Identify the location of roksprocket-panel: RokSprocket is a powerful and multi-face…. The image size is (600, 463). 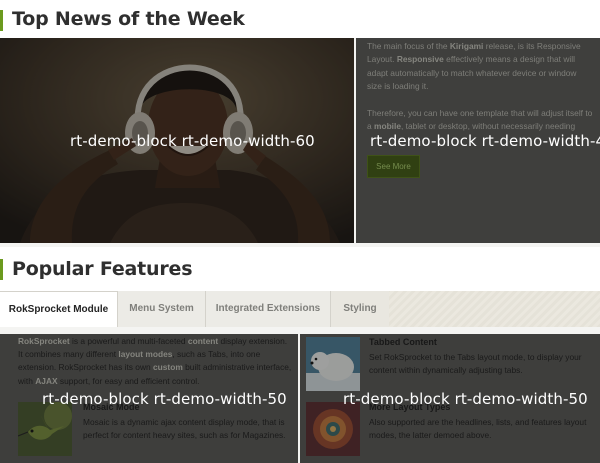
(149, 398).